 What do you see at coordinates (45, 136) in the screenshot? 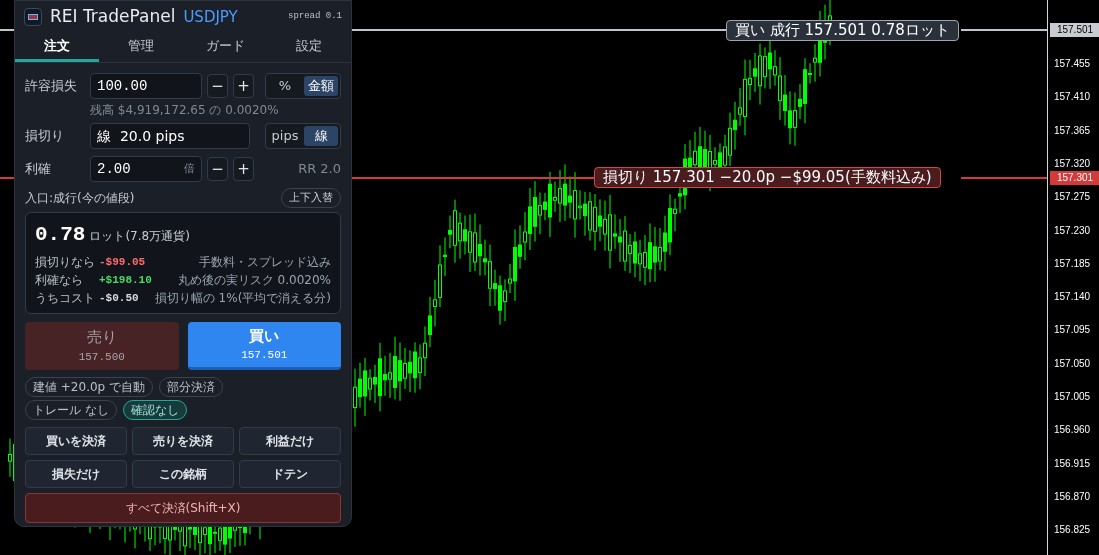
I see `field-label: 損切り` at bounding box center [45, 136].